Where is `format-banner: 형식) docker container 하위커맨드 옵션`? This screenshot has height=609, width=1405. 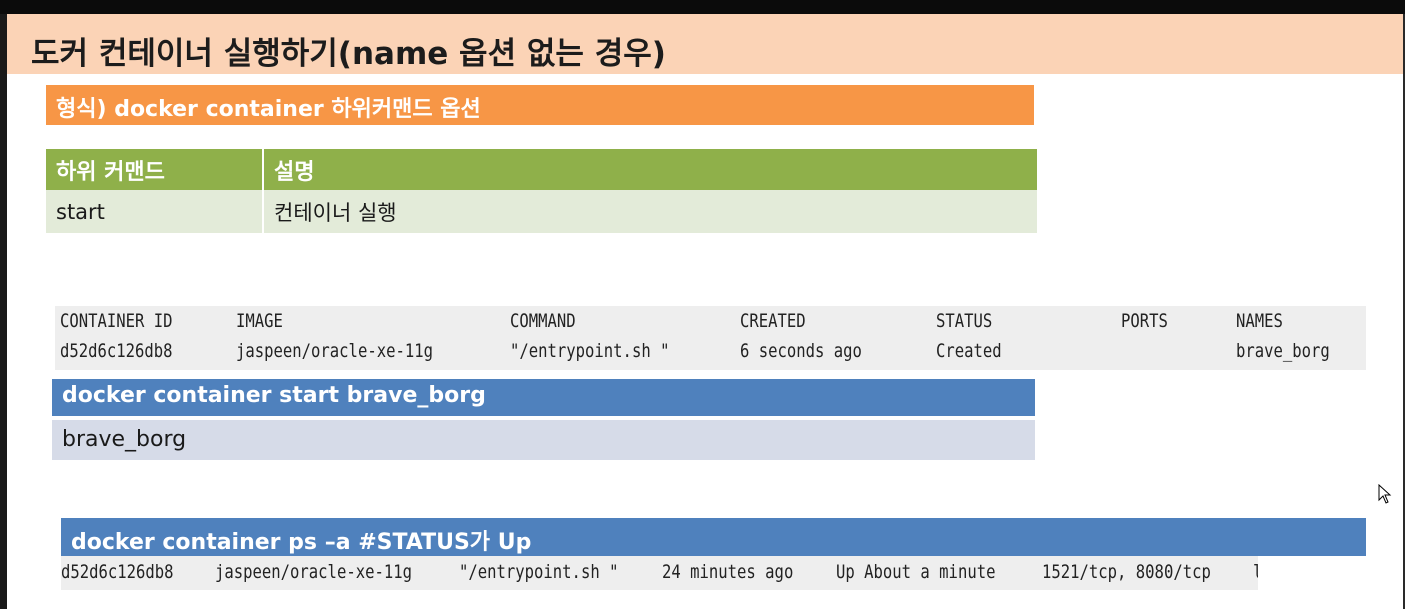
format-banner: 형식) docker container 하위커맨드 옵션 is located at coordinates (540, 105).